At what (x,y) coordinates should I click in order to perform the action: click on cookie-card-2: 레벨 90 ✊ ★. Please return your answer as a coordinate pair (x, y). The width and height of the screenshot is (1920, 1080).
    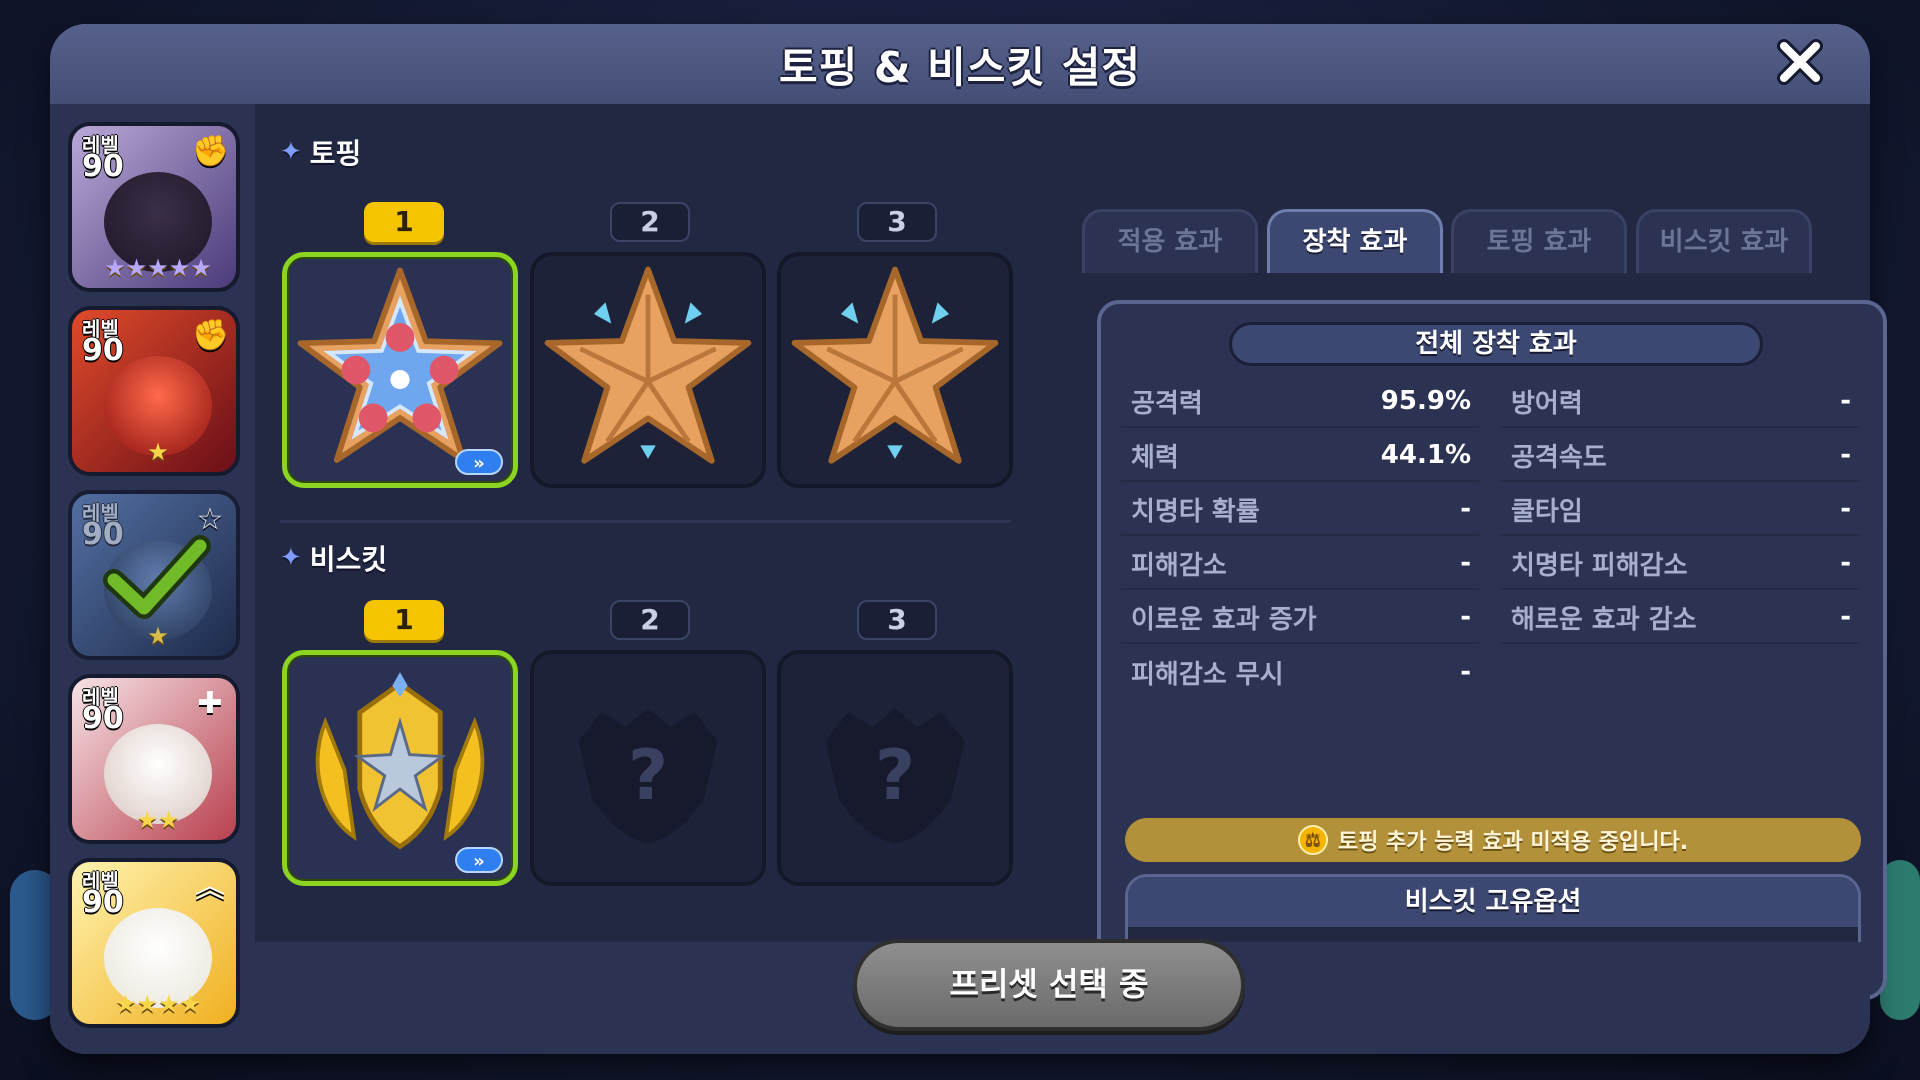
    Looking at the image, I should click on (154, 391).